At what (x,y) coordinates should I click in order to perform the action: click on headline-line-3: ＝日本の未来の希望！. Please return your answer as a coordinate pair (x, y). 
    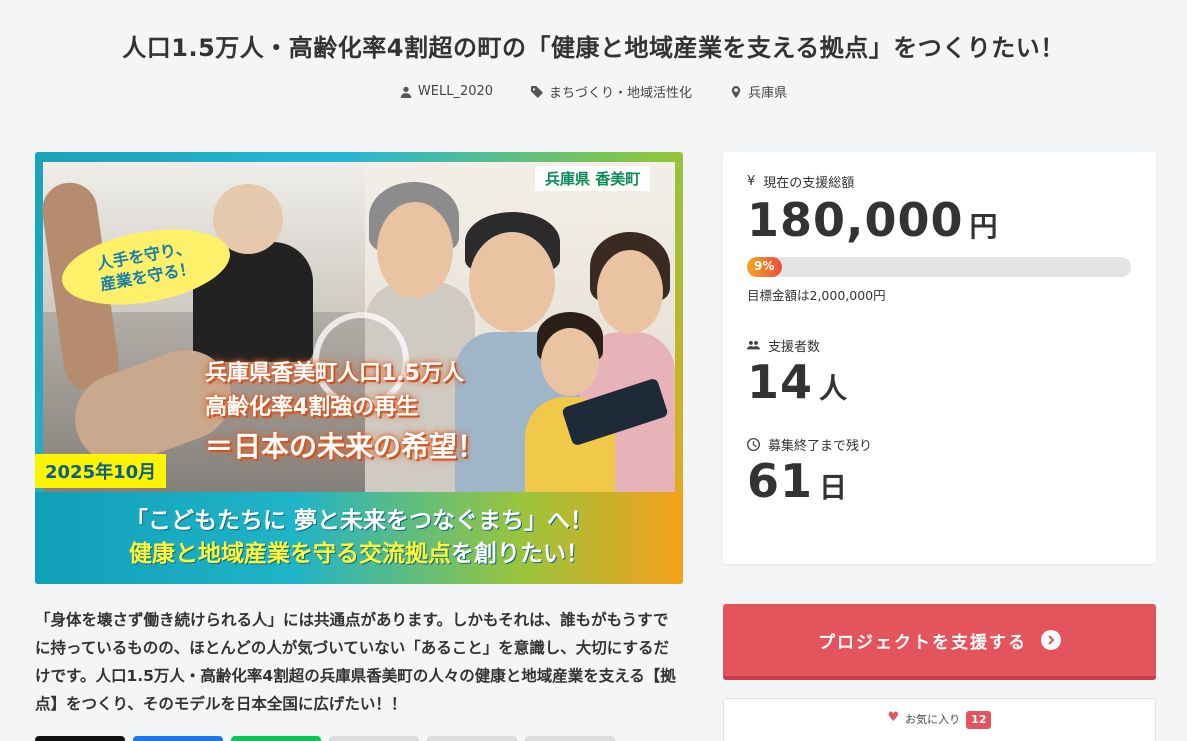
    Looking at the image, I should click on (345, 447).